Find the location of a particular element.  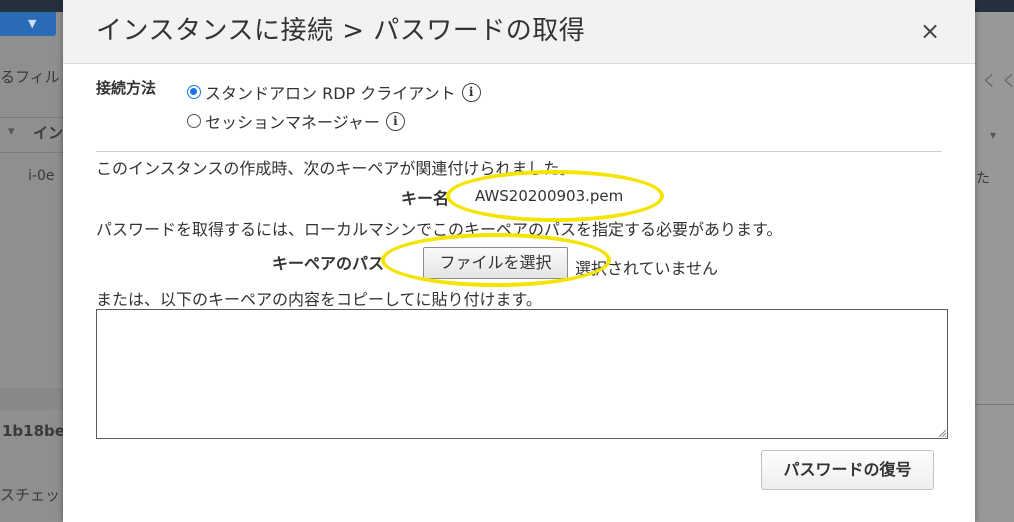

console-launch-button: ▼ is located at coordinates (28, 24).